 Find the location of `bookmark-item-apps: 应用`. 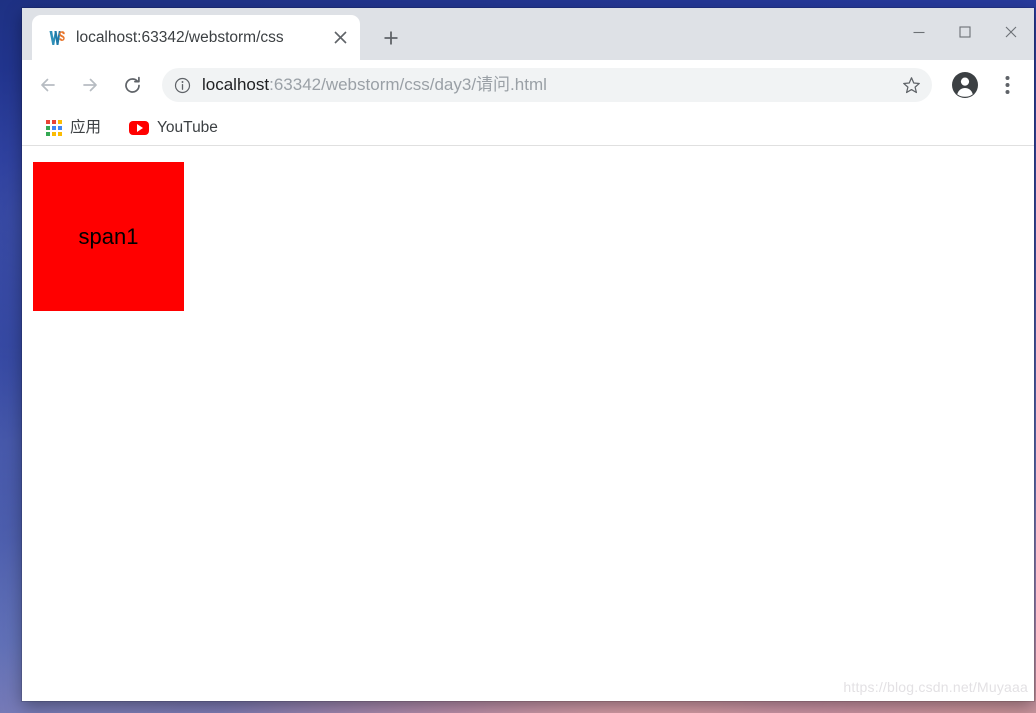

bookmark-item-apps: 应用 is located at coordinates (73, 128).